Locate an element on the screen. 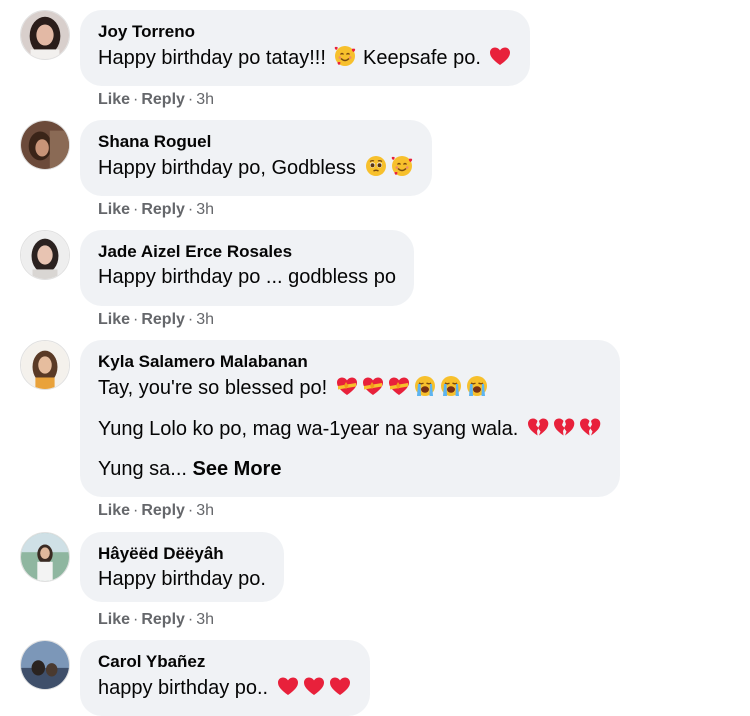 This screenshot has width=750, height=716. comment-author: Joy Torreno is located at coordinates (305, 32).